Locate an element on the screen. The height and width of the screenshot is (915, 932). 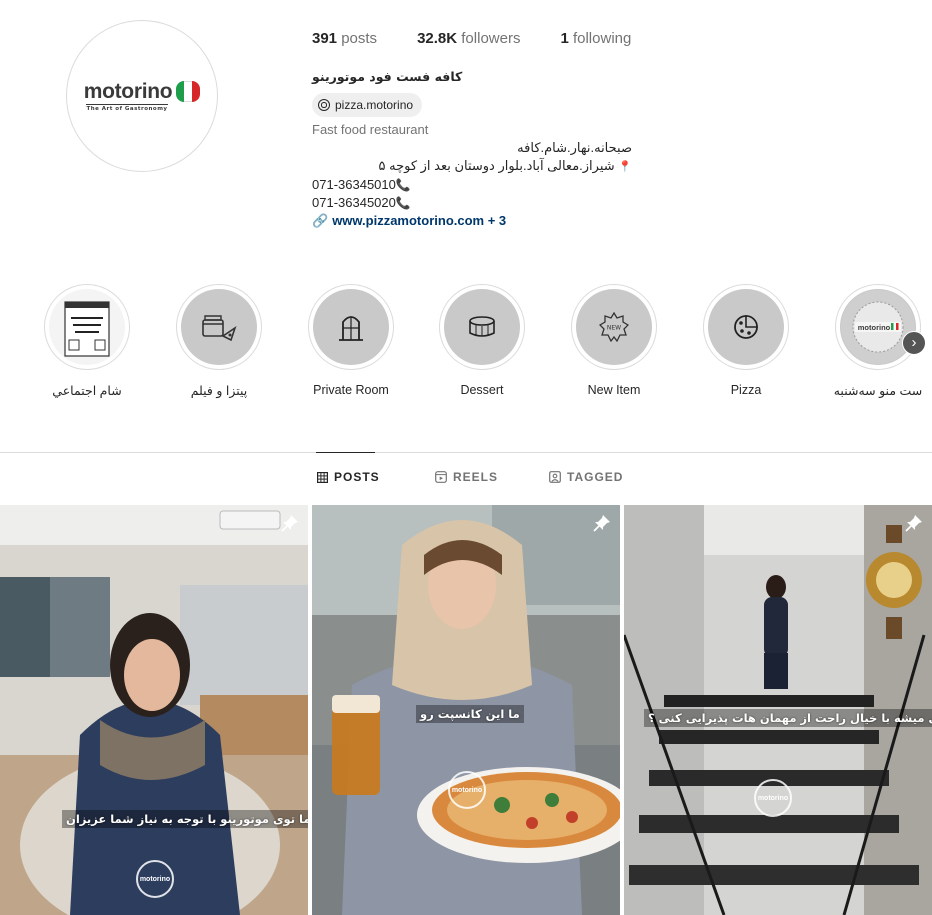
profile-category: Fast food restaurant is located at coordinates (370, 129).